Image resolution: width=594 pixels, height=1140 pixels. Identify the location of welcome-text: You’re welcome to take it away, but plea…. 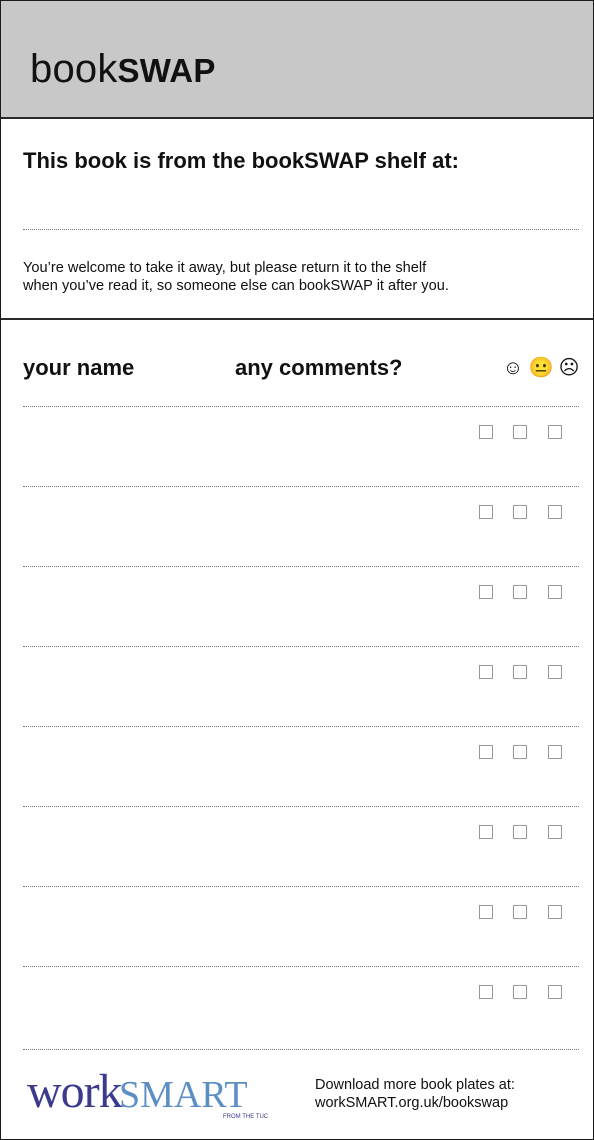
(303, 277).